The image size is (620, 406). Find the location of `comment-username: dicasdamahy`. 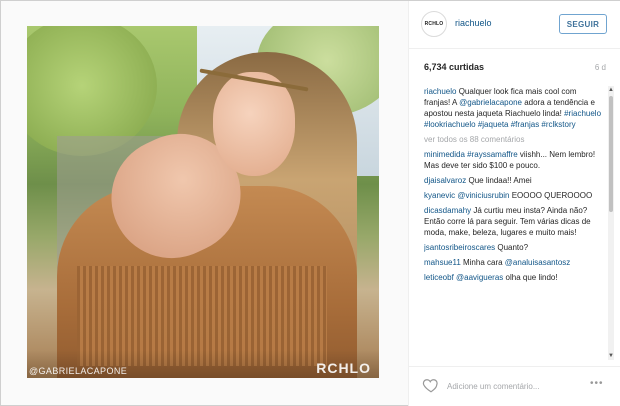

comment-username: dicasdamahy is located at coordinates (447, 210).